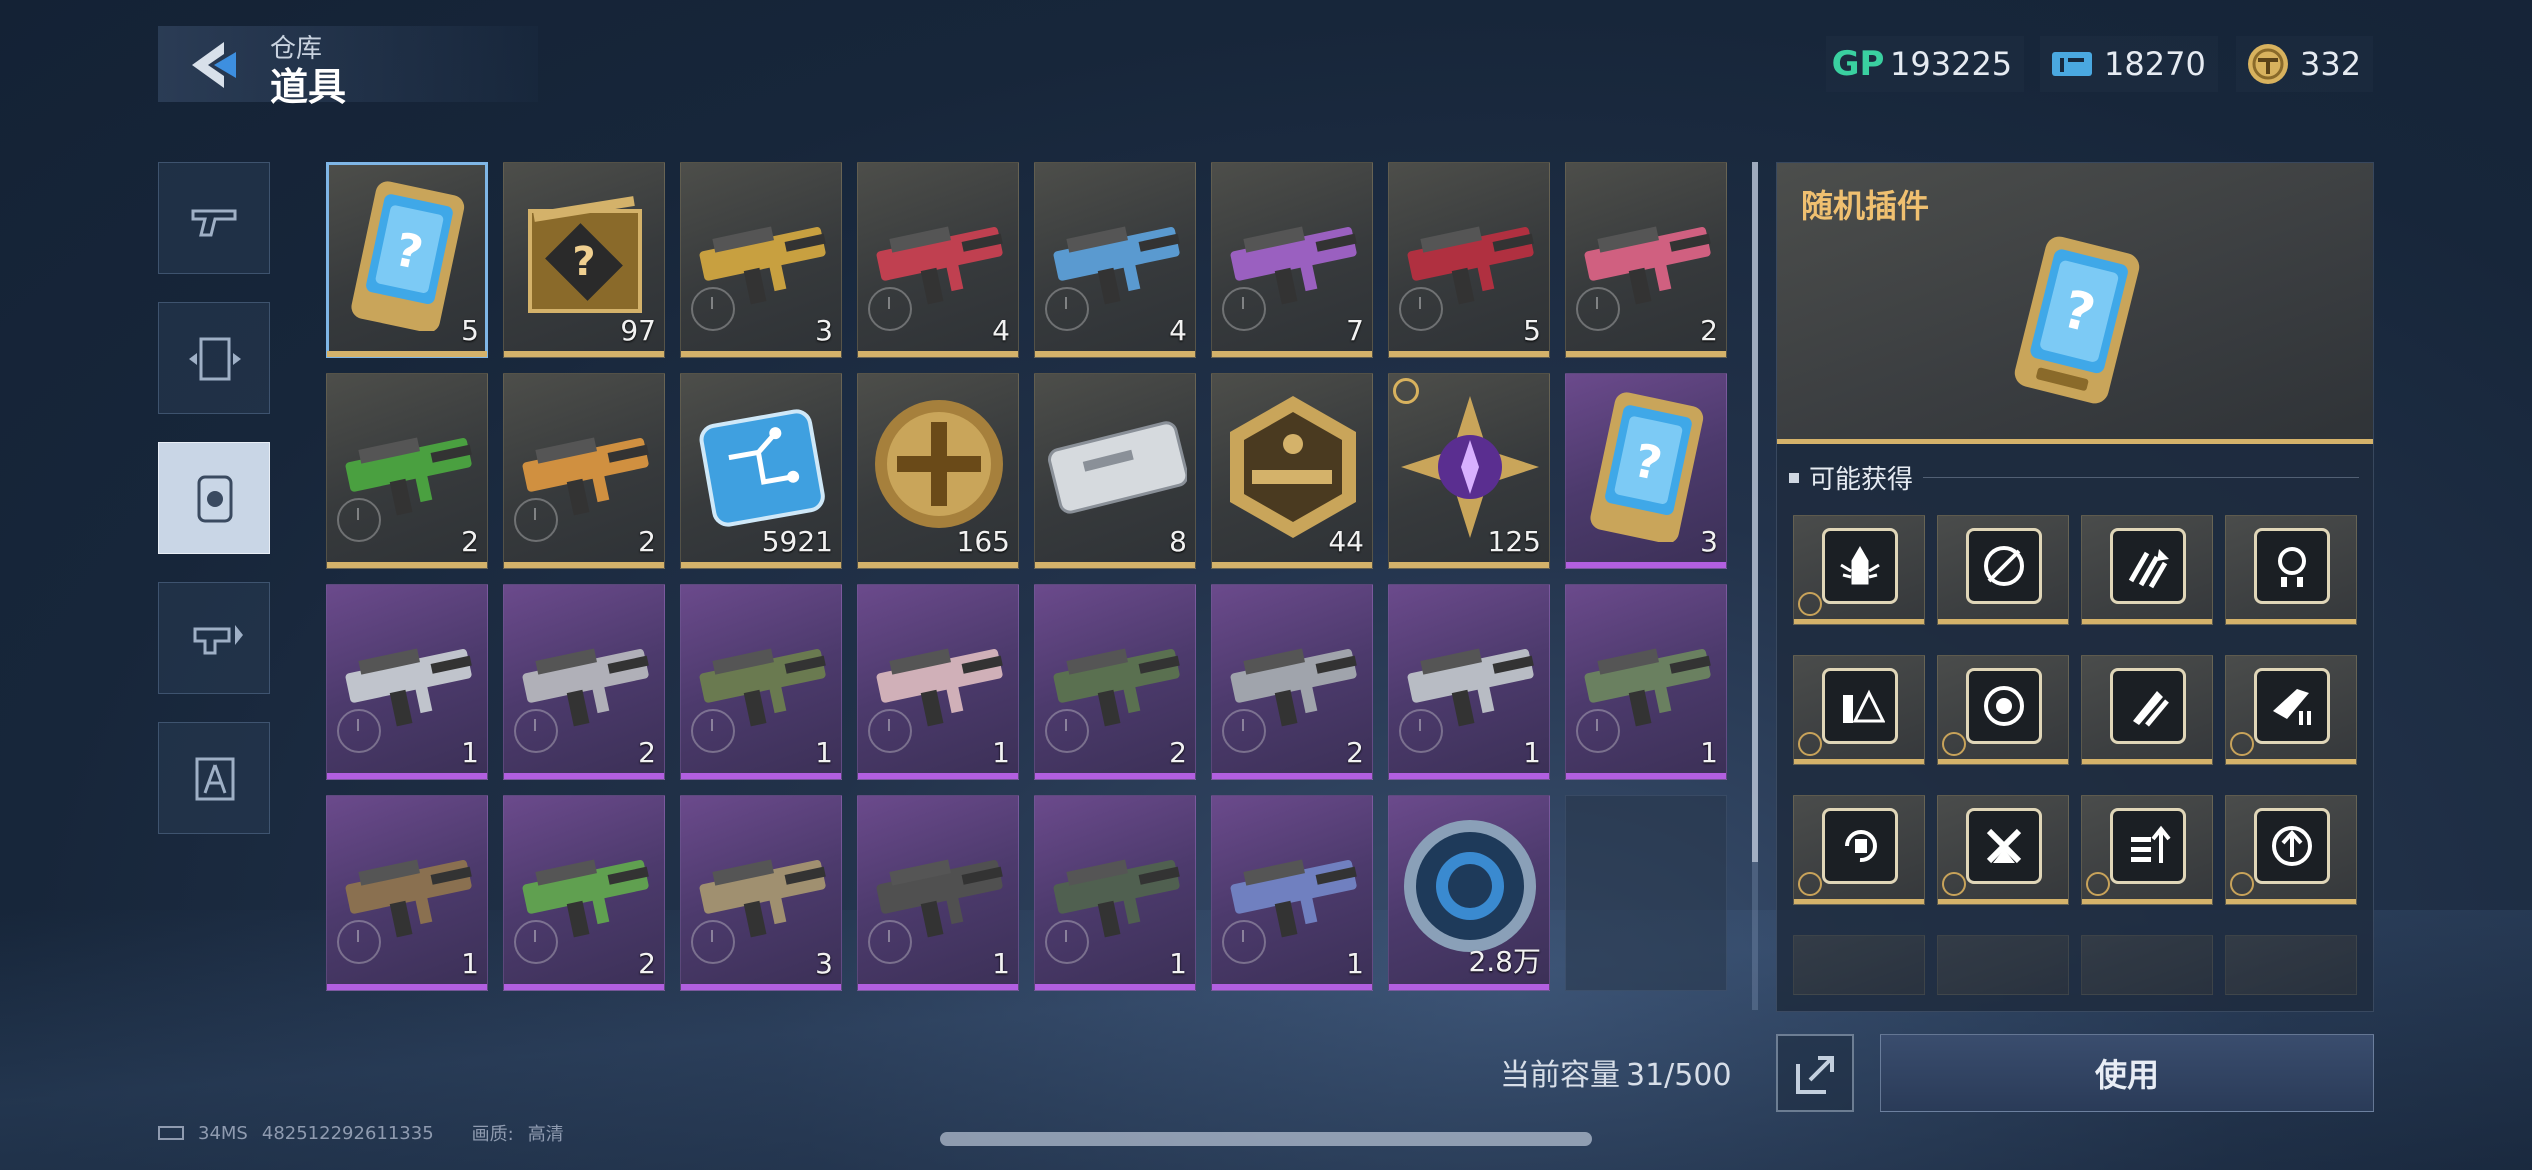 The height and width of the screenshot is (1170, 2532). What do you see at coordinates (2292, 846) in the screenshot?
I see `target-up-icon` at bounding box center [2292, 846].